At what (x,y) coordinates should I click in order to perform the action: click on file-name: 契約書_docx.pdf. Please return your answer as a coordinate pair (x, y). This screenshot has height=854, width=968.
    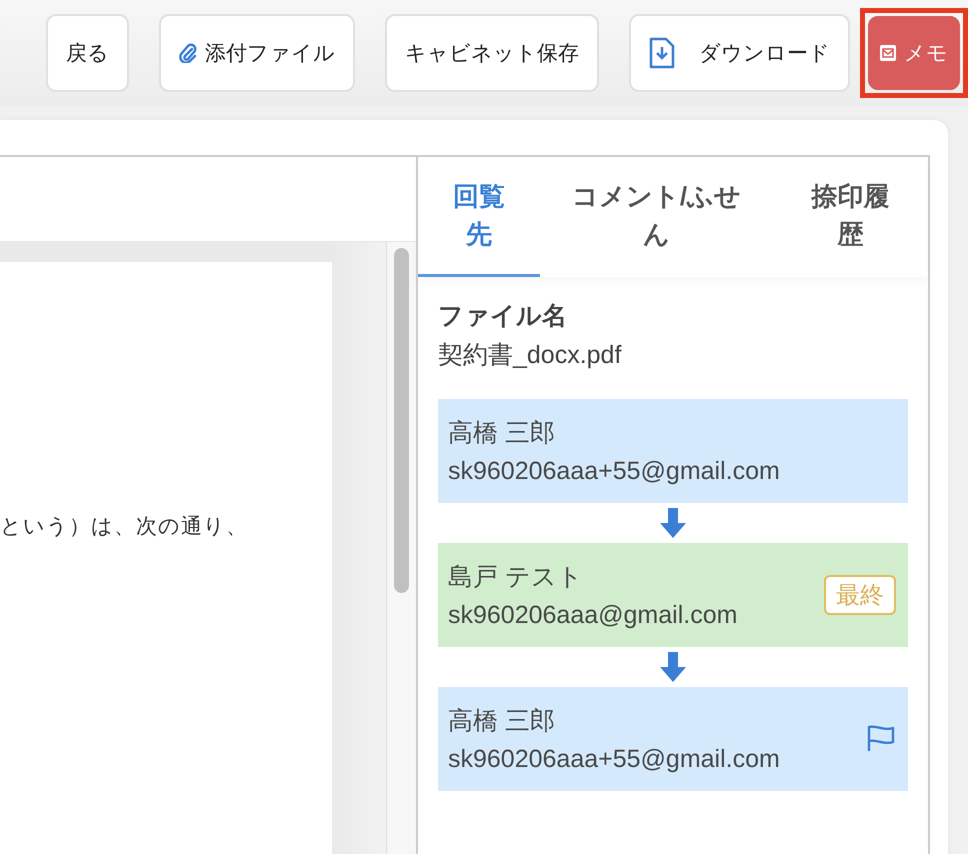
    Looking at the image, I should click on (530, 355).